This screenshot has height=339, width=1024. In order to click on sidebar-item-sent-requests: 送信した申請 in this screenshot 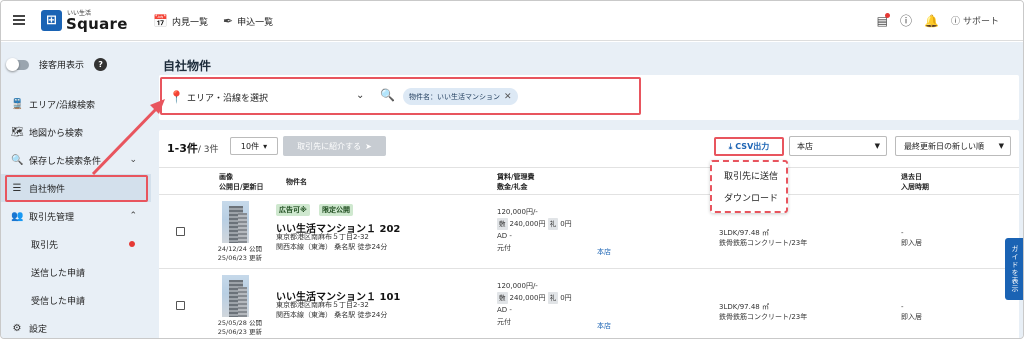, I will do `click(76, 272)`.